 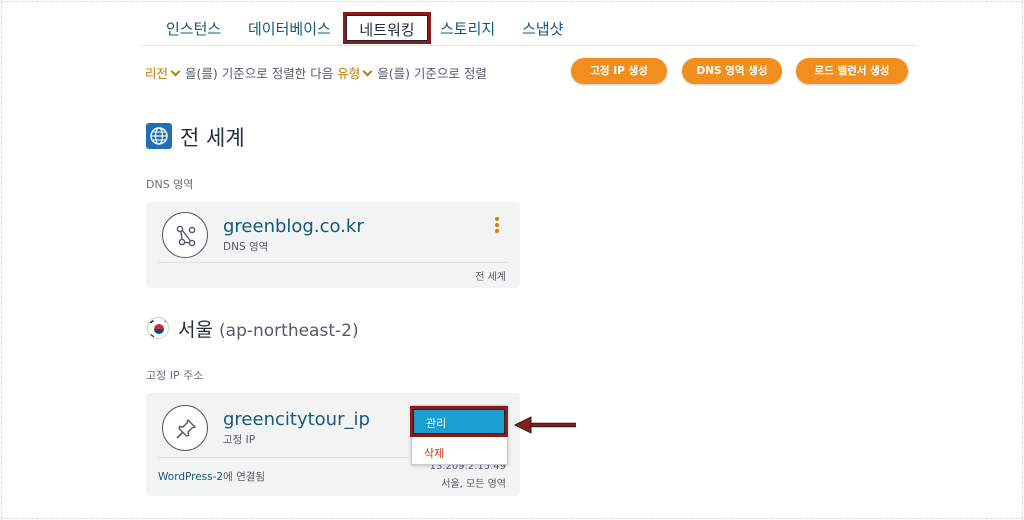 What do you see at coordinates (490, 277) in the screenshot?
I see `dns-zone-location: 전 세계` at bounding box center [490, 277].